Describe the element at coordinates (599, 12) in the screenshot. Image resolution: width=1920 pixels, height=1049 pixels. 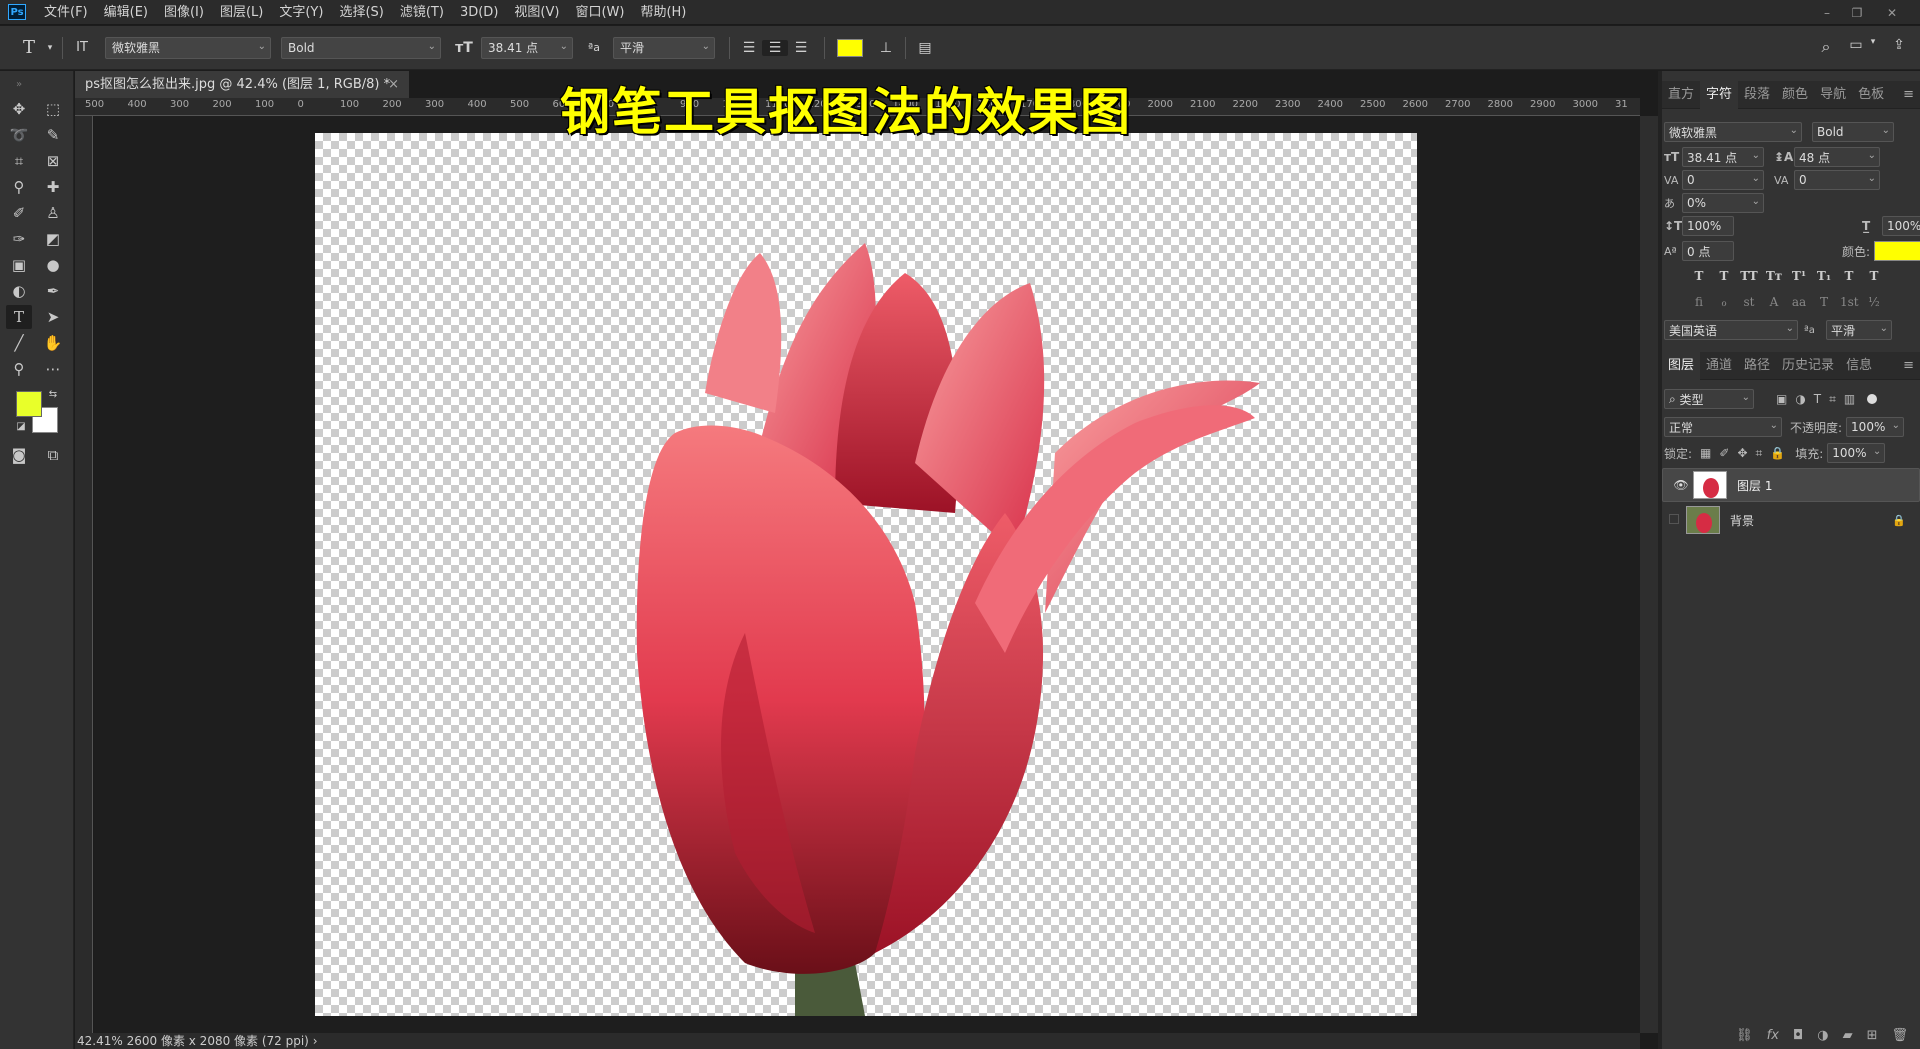
I see `menu-window: 窗口(W)` at that location.